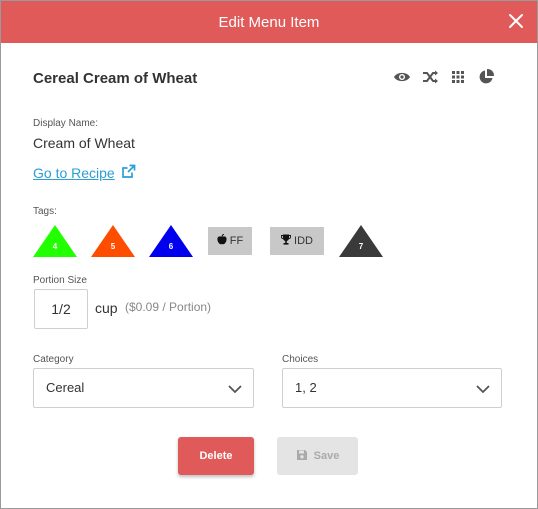  I want to click on dialog-header: Edit Menu Item, so click(269, 22).